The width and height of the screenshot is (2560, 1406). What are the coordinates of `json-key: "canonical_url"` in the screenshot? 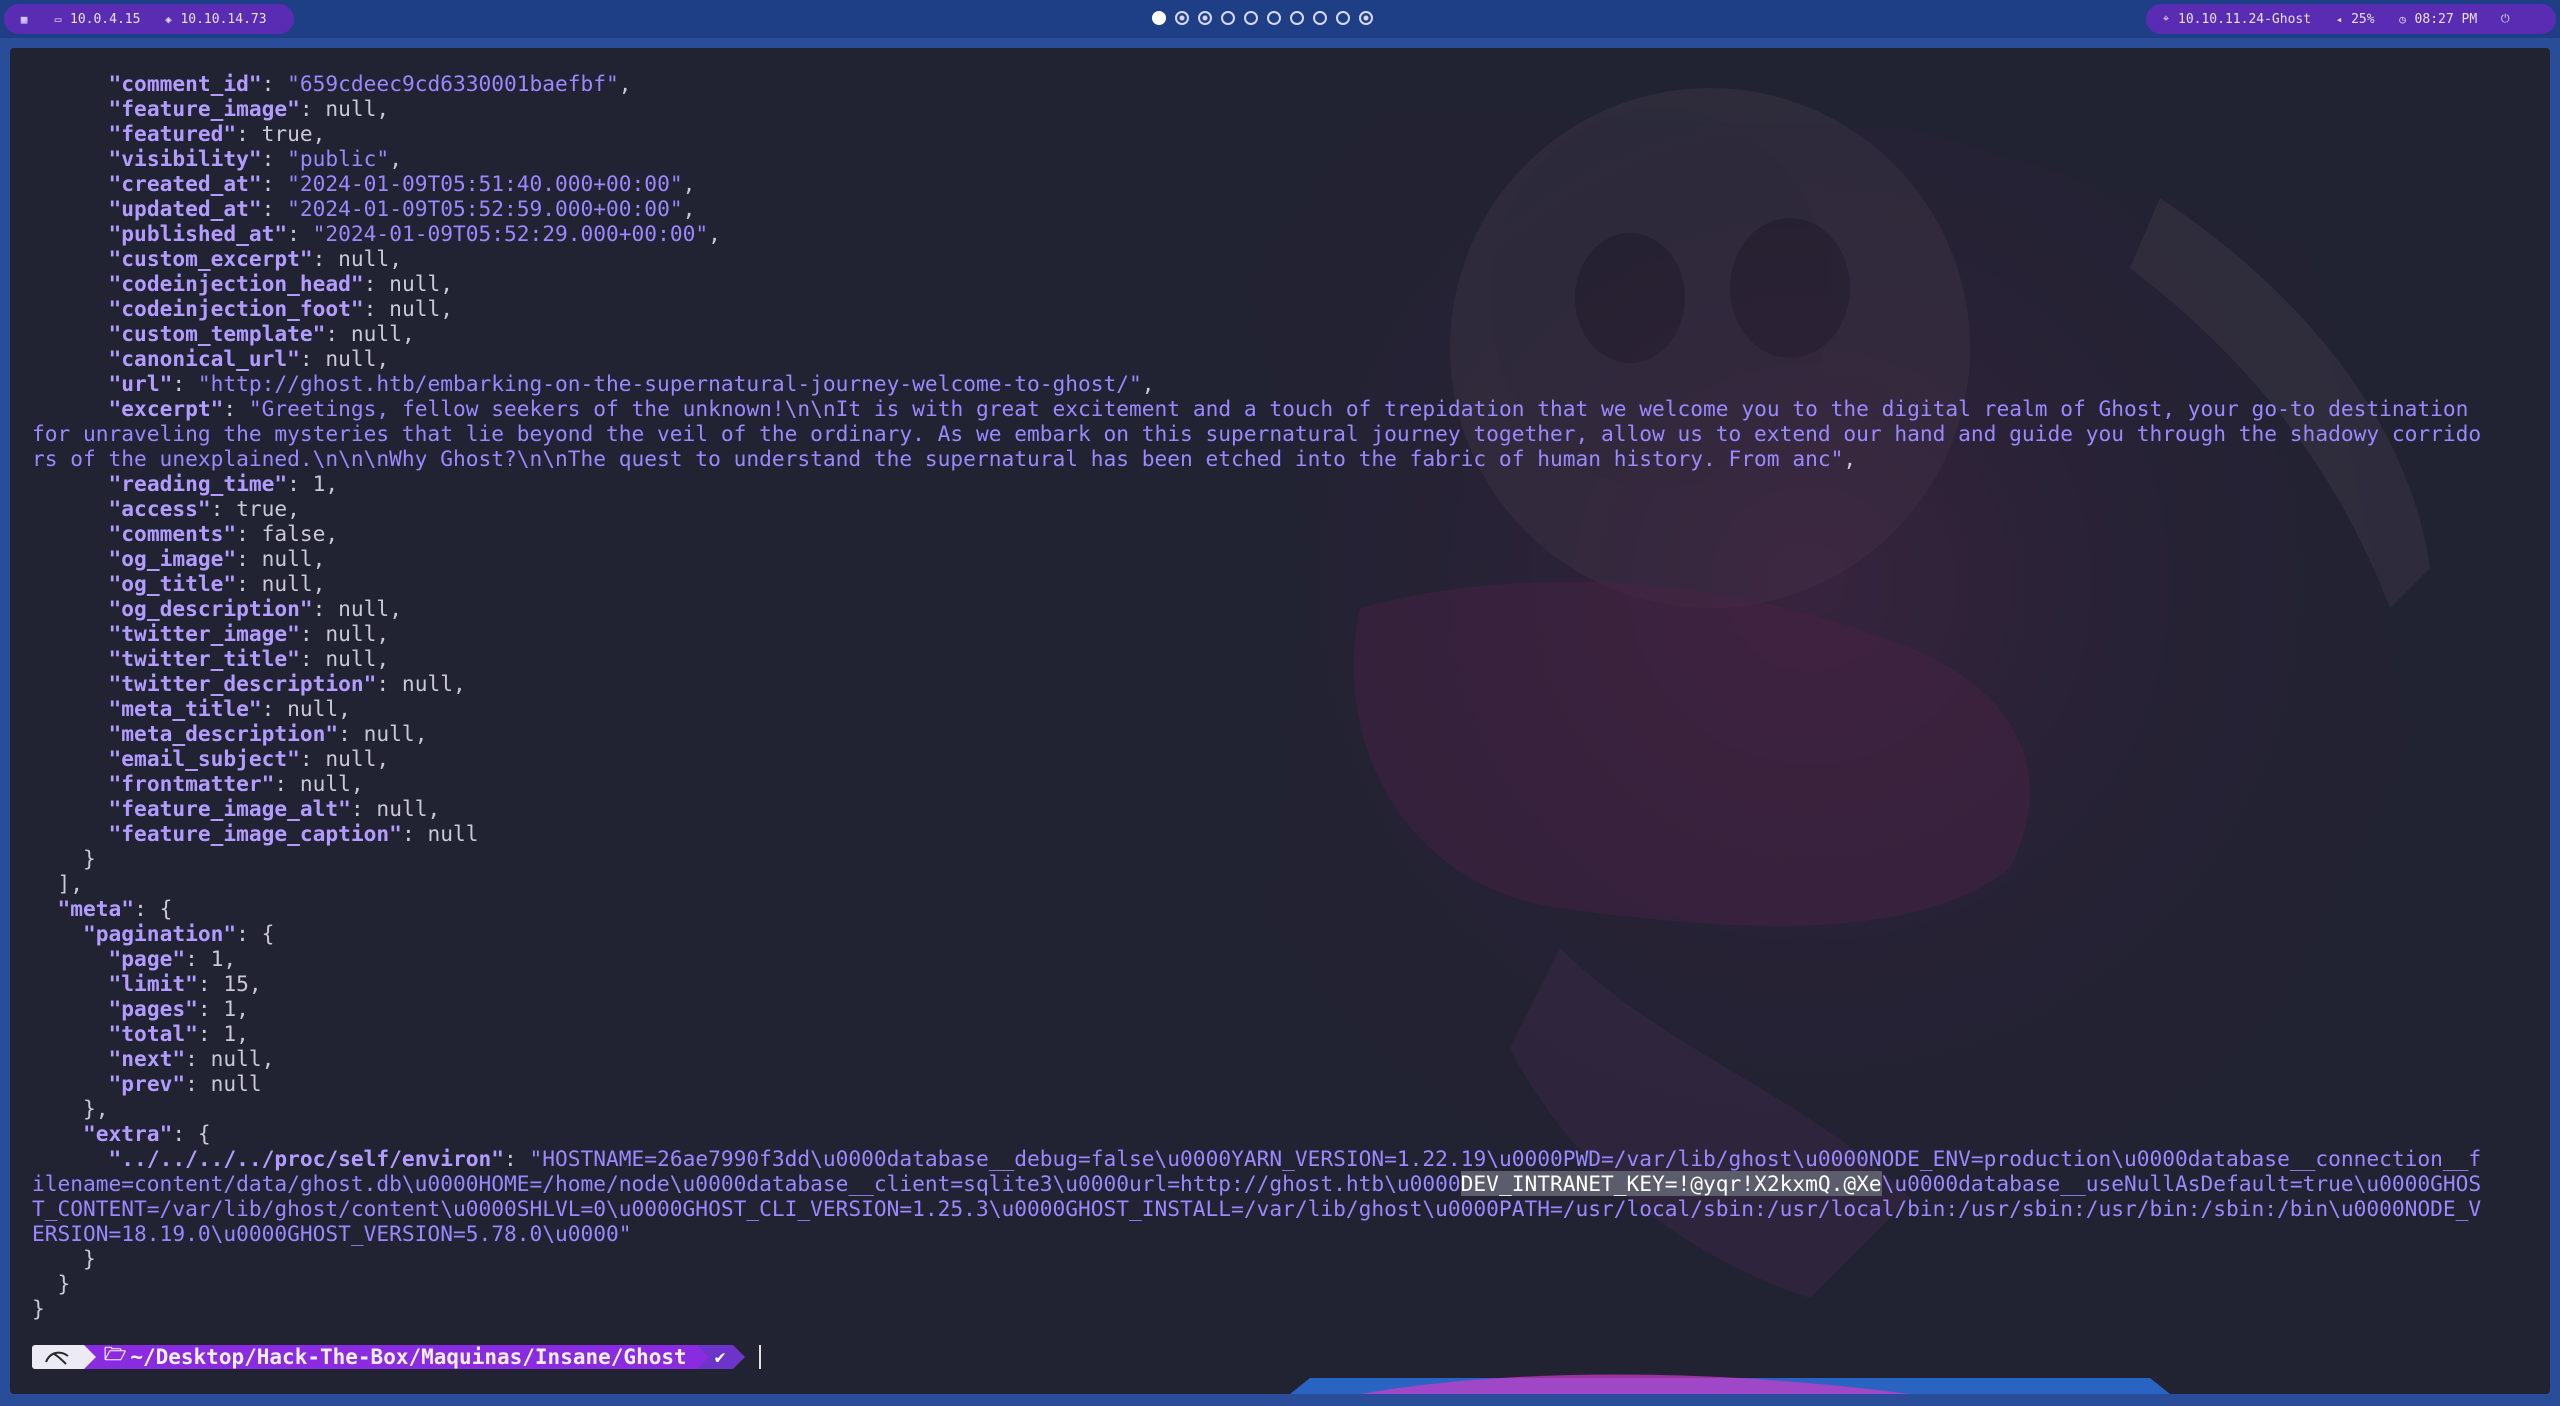 It's located at (204, 358).